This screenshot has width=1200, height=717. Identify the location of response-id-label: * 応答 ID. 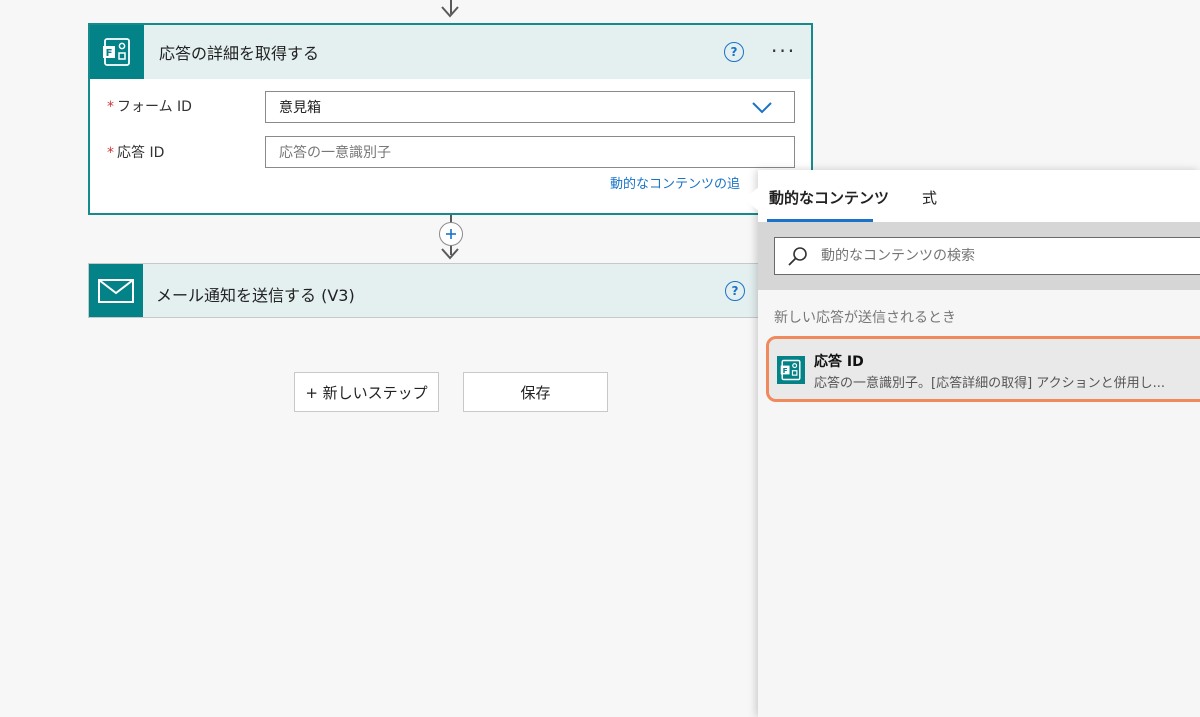
(135, 152).